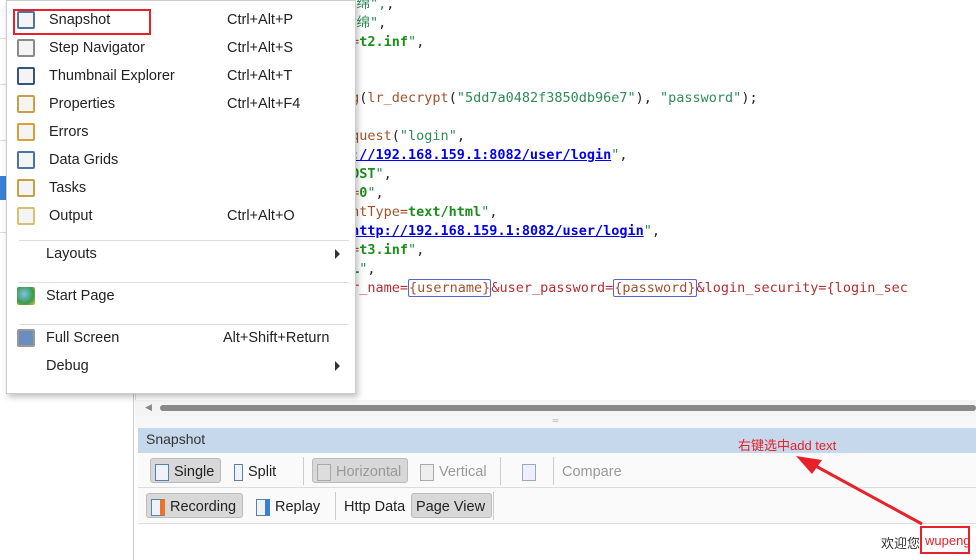 This screenshot has height=560, width=976. What do you see at coordinates (655, 288) in the screenshot?
I see `code-token: {password}` at bounding box center [655, 288].